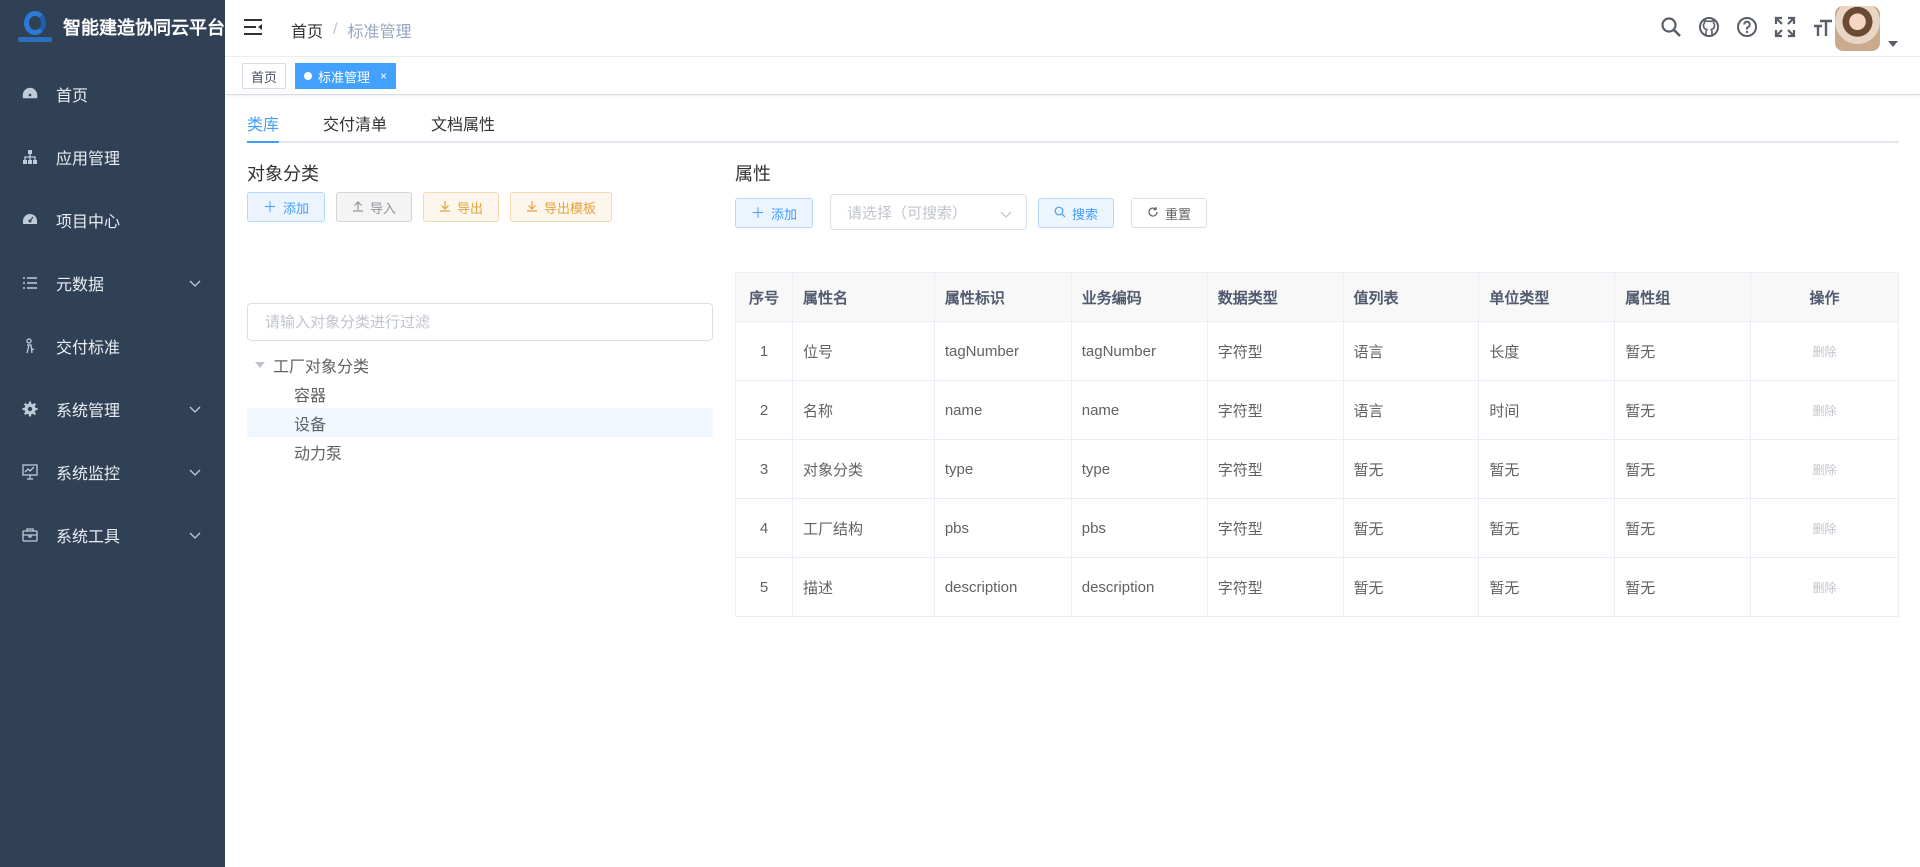  Describe the element at coordinates (561, 207) in the screenshot. I see `export-template-button: 导出模板` at that location.